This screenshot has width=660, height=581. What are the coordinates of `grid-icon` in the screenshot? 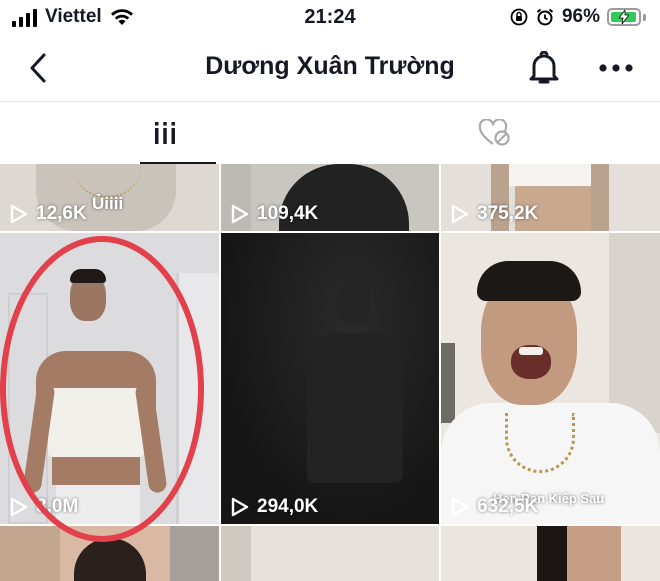 It's located at (165, 133).